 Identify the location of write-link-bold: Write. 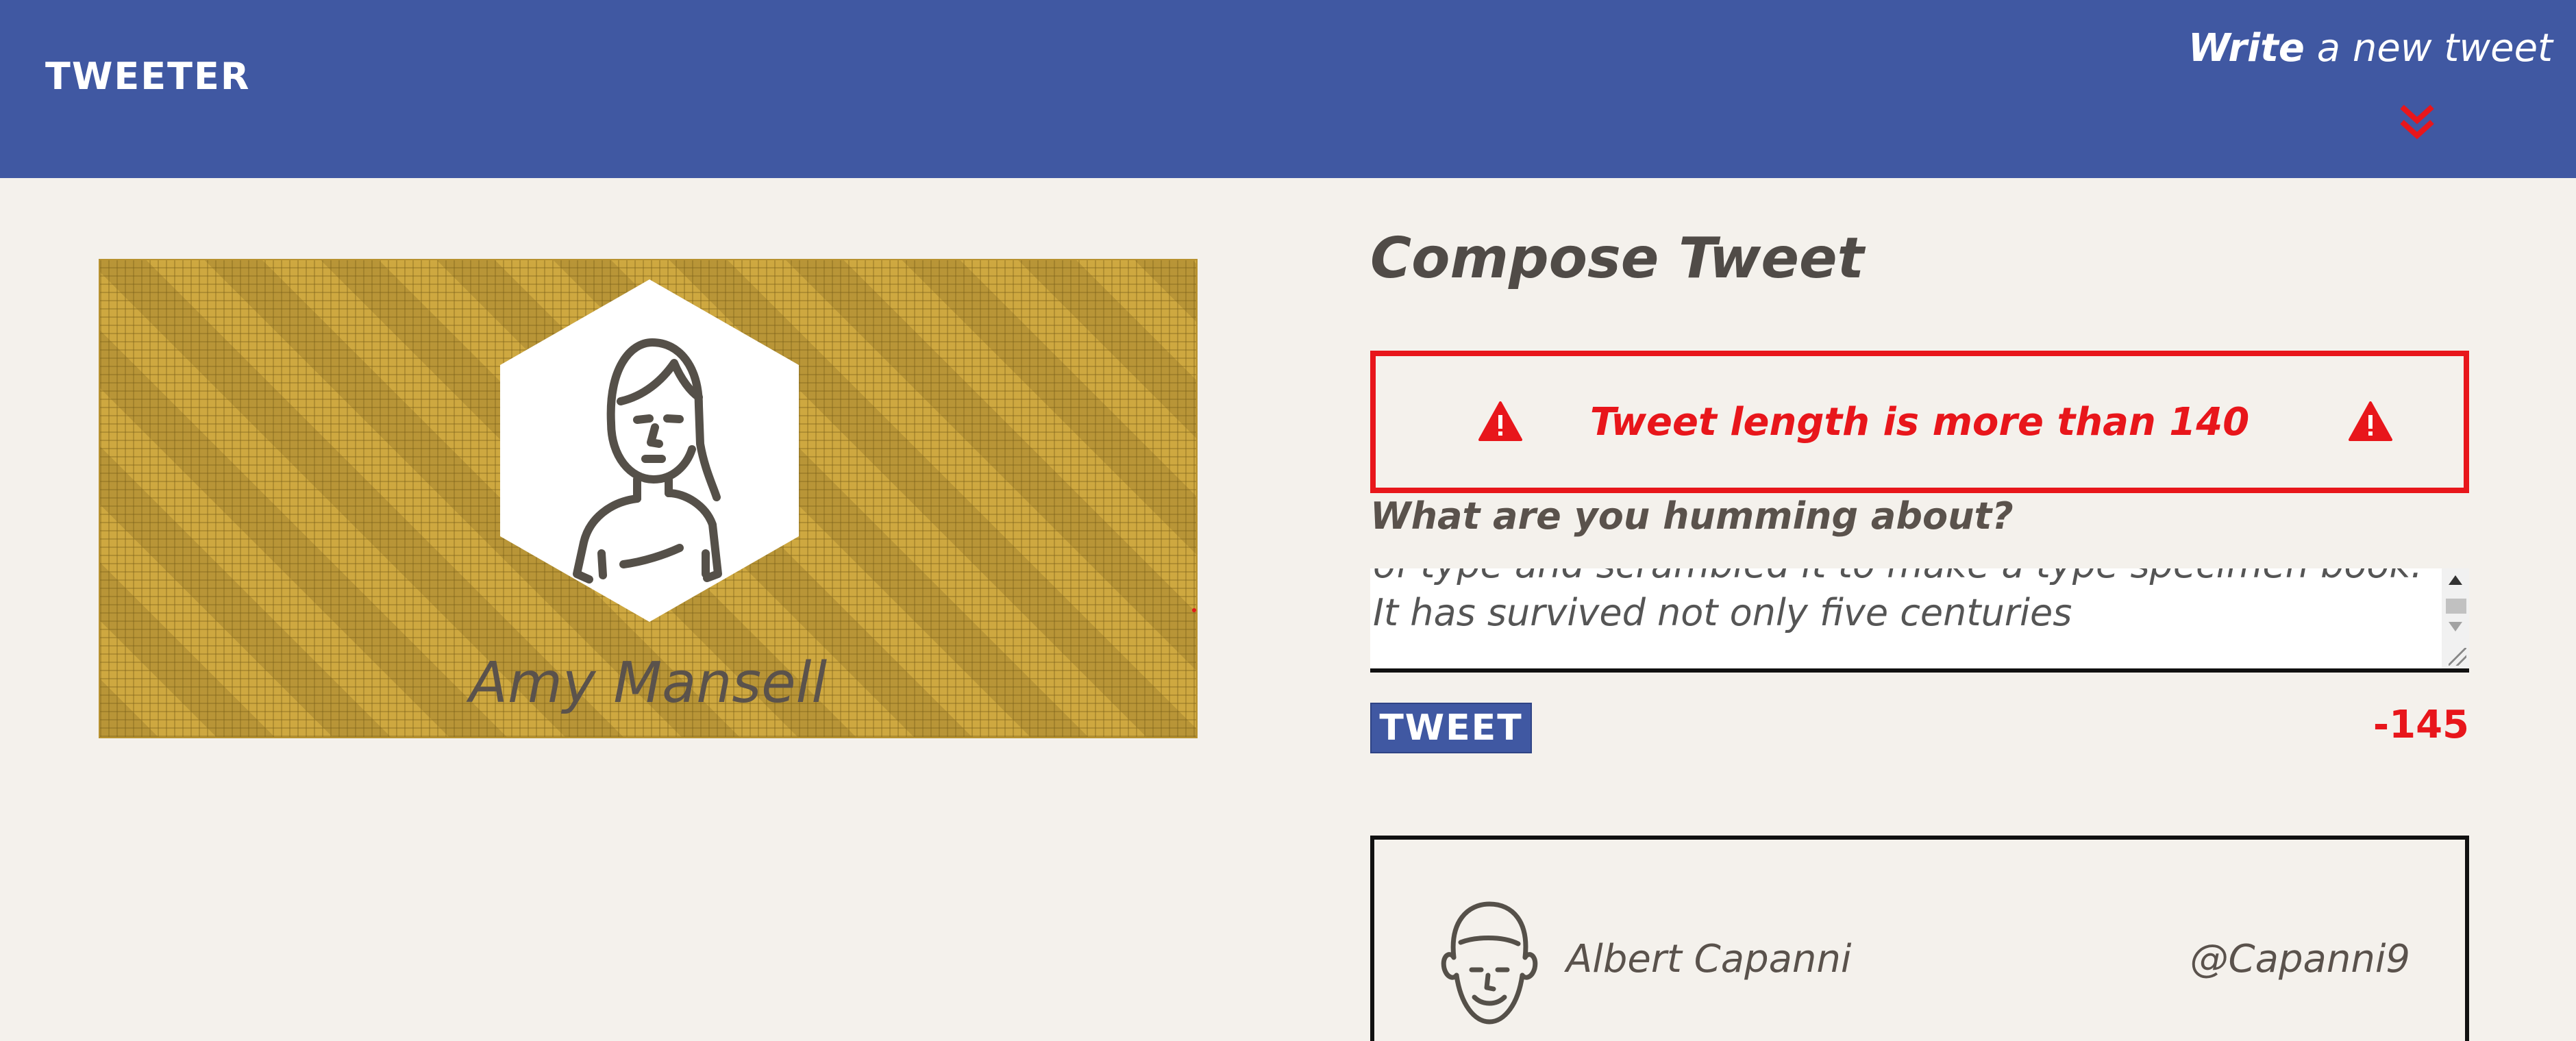
(2246, 48).